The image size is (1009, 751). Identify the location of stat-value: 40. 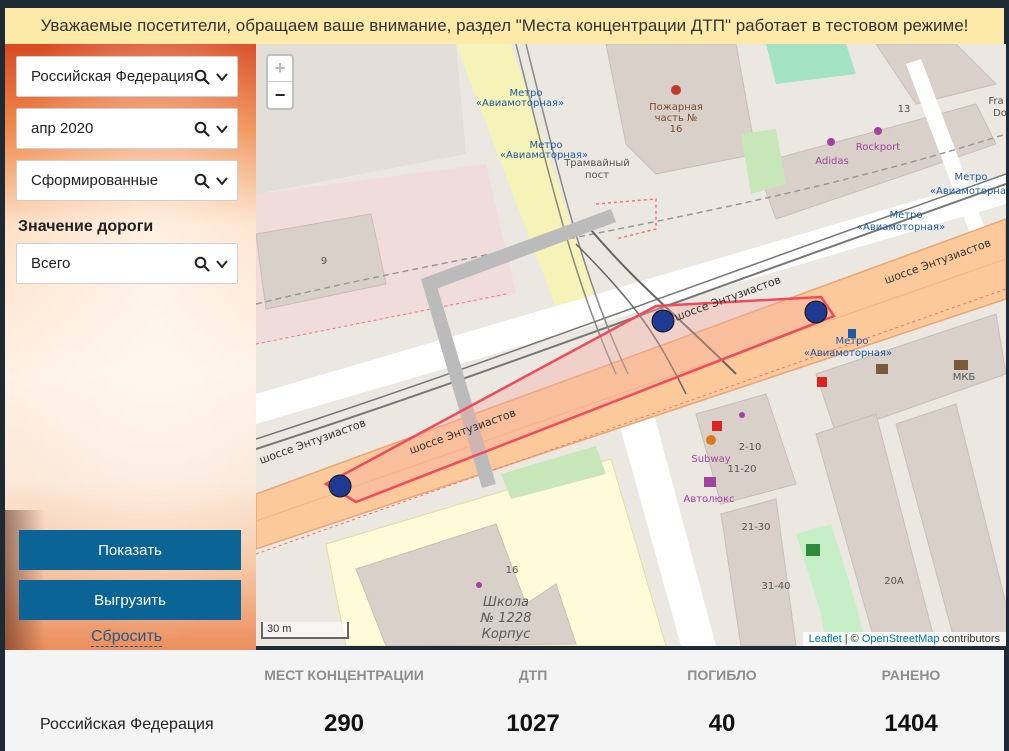
(722, 723).